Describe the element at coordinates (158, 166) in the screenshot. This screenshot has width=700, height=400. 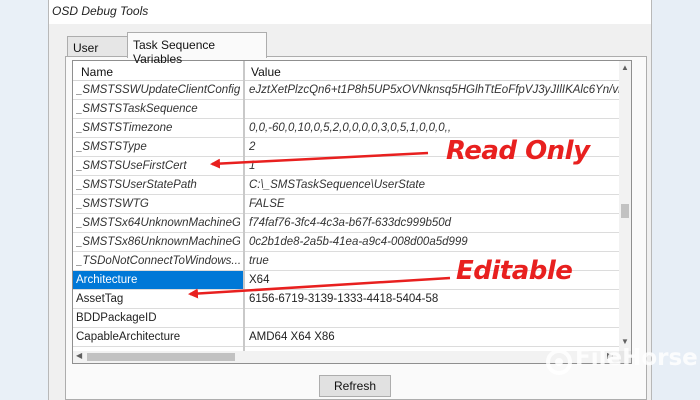
I see `variable-name-cell: _SMSTSUseFirstCert` at that location.